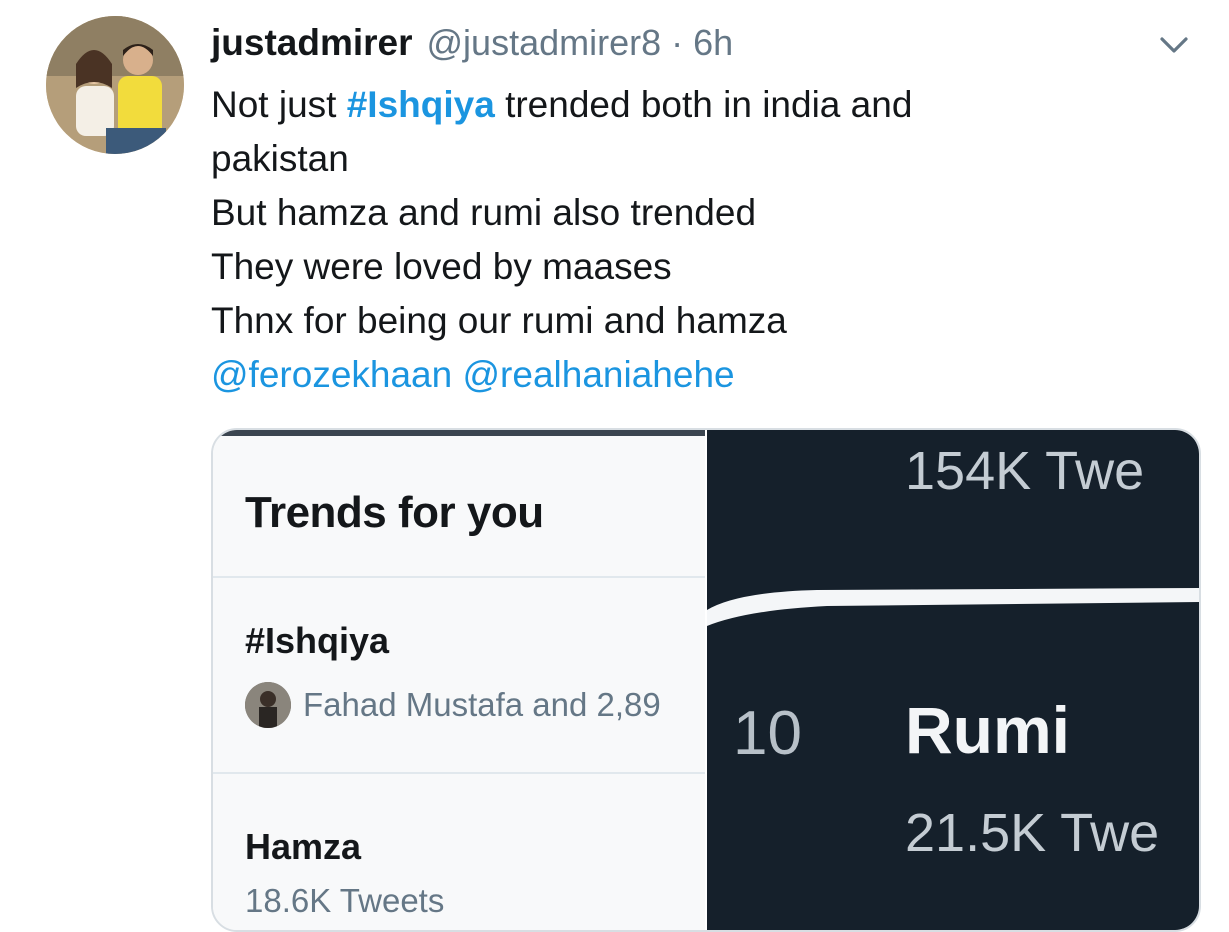 The width and height of the screenshot is (1229, 932). I want to click on trend-meta: Fahad Mustafa and 2,89, so click(453, 705).